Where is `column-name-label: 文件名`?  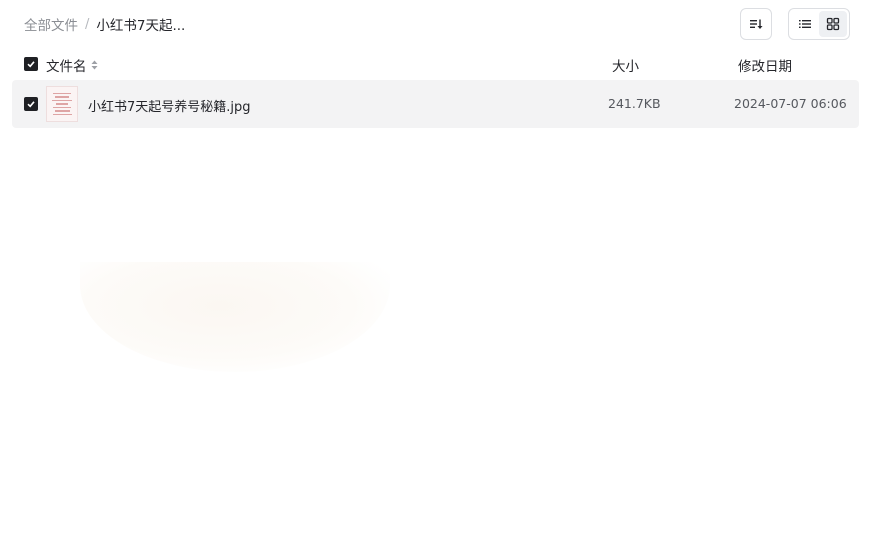 column-name-label: 文件名 is located at coordinates (66, 67).